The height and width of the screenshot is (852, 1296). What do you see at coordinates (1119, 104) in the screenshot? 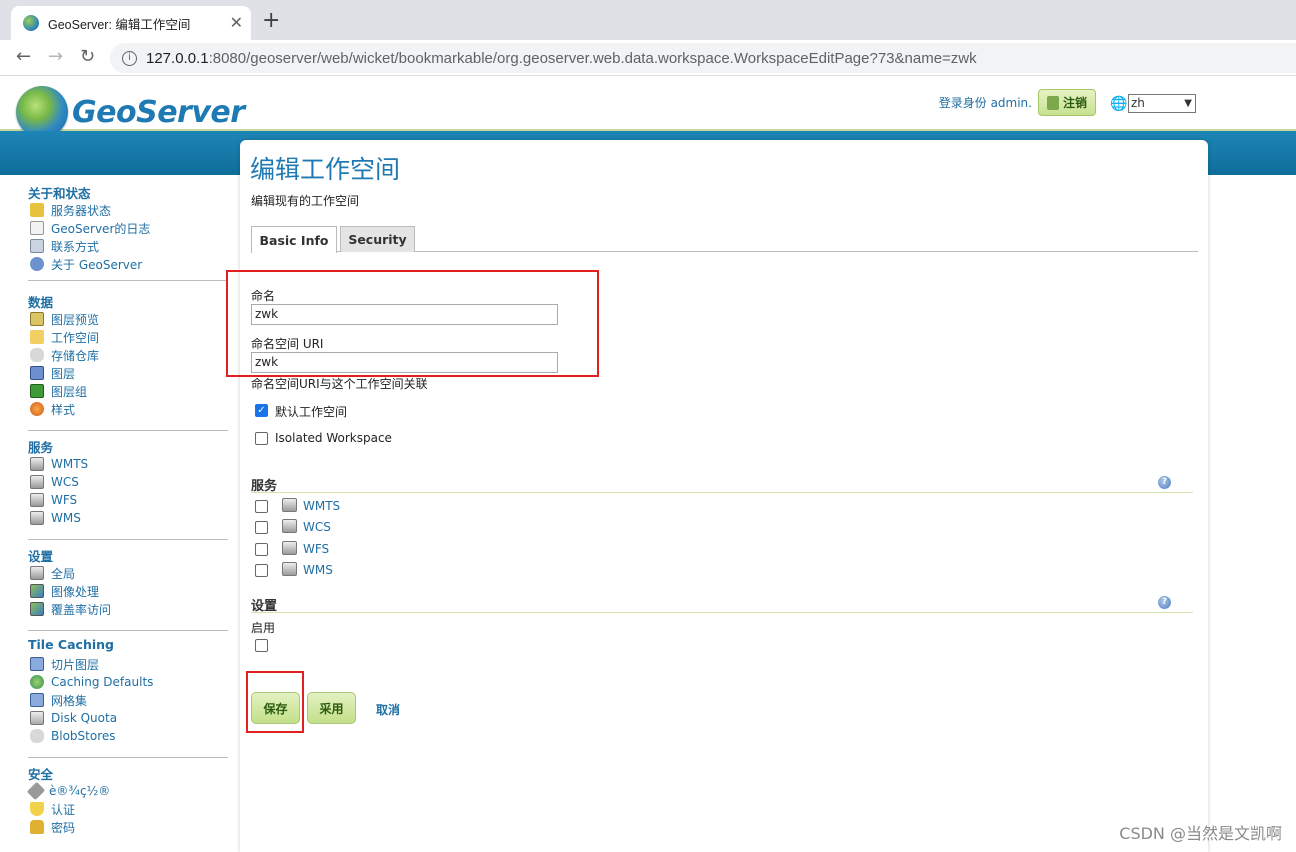
I see `language-globe-icon: 🌐` at bounding box center [1119, 104].